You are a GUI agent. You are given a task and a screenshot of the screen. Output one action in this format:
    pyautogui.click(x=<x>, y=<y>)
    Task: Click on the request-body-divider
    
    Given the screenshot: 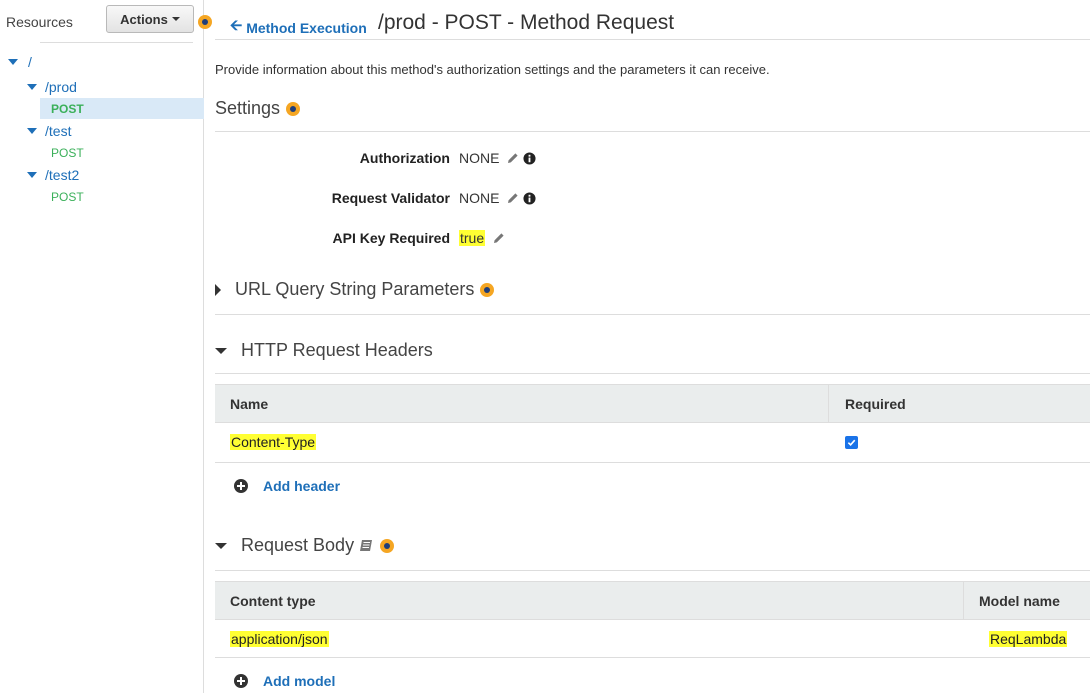 What is the action you would take?
    pyautogui.click(x=652, y=570)
    